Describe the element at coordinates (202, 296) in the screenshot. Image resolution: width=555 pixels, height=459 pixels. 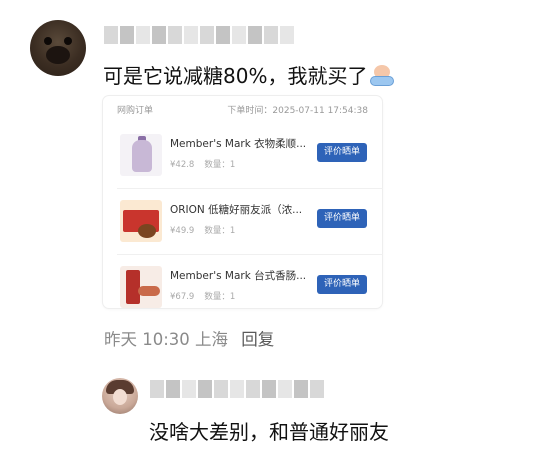
I see `product-meta: ¥67.9 数量：1` at that location.